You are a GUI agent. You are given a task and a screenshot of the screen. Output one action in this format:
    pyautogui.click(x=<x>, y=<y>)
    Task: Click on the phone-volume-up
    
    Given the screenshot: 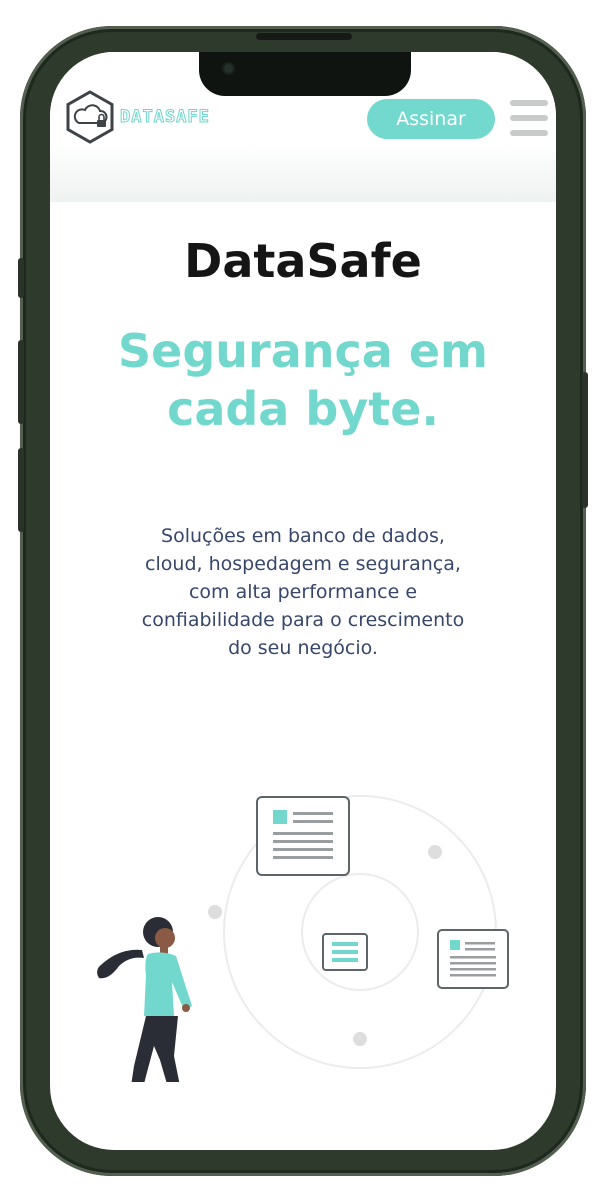 What is the action you would take?
    pyautogui.click(x=21, y=382)
    